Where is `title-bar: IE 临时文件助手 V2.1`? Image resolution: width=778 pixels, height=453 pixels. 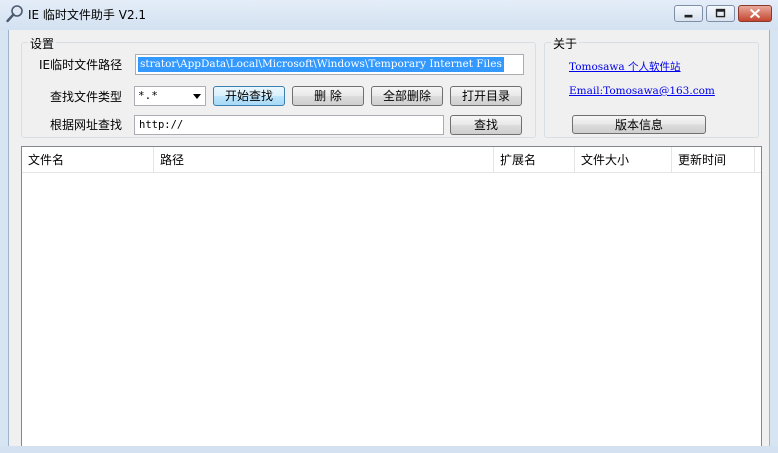 title-bar: IE 临时文件助手 V2.1 is located at coordinates (389, 15).